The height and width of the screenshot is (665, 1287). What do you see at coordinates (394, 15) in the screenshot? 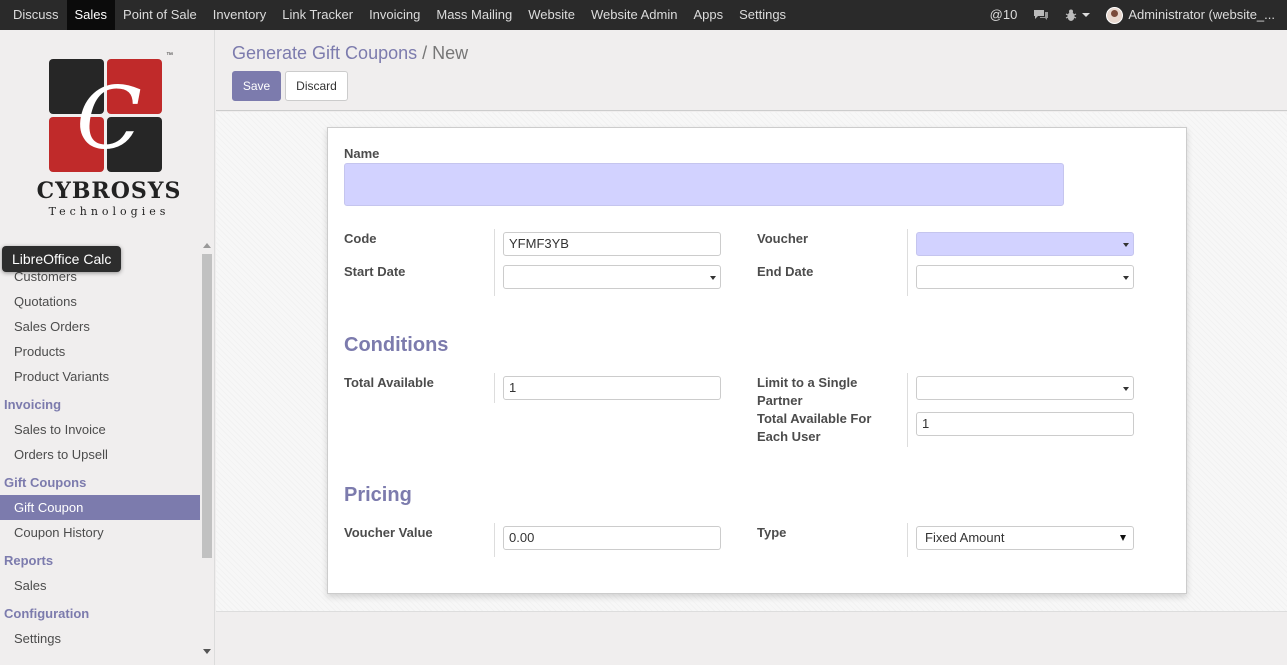
I see `menu-invoicing: Invoicing` at bounding box center [394, 15].